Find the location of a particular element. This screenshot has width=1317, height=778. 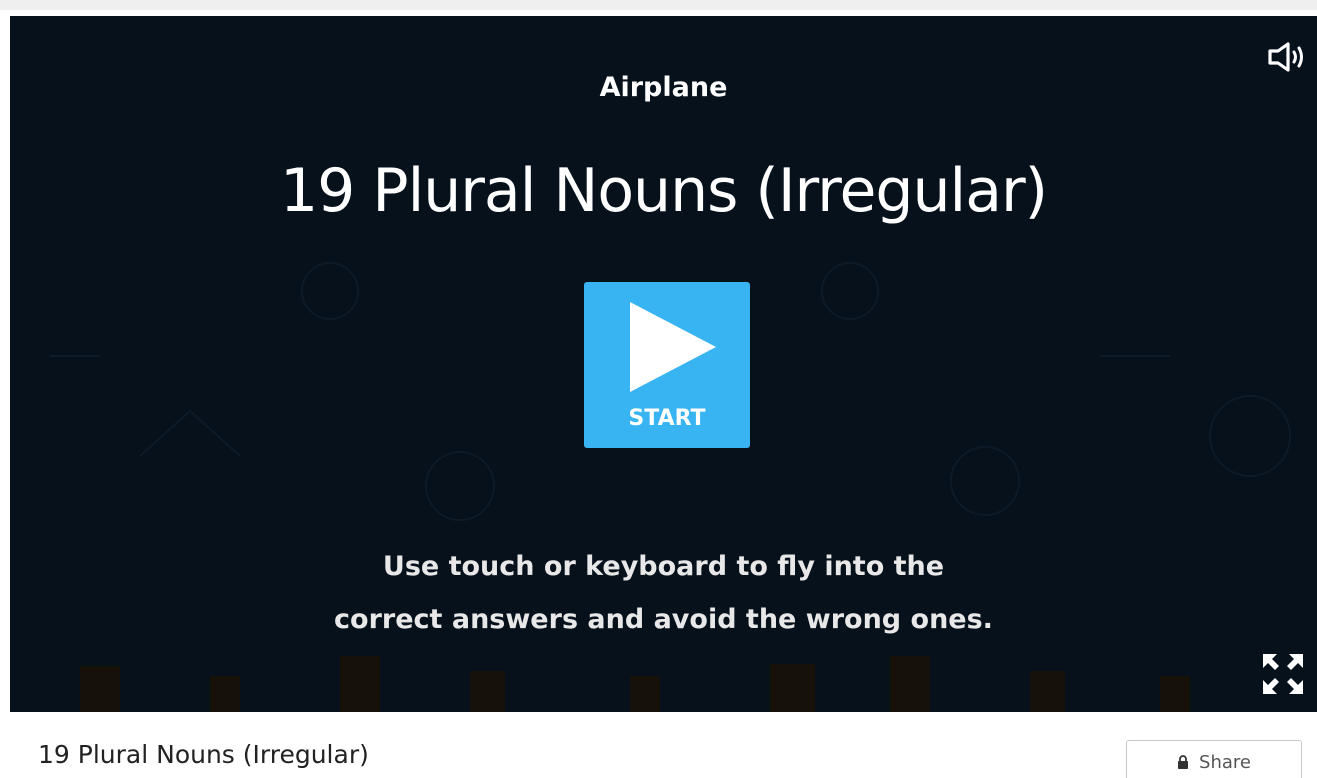

template-name: Airplane is located at coordinates (663, 87).